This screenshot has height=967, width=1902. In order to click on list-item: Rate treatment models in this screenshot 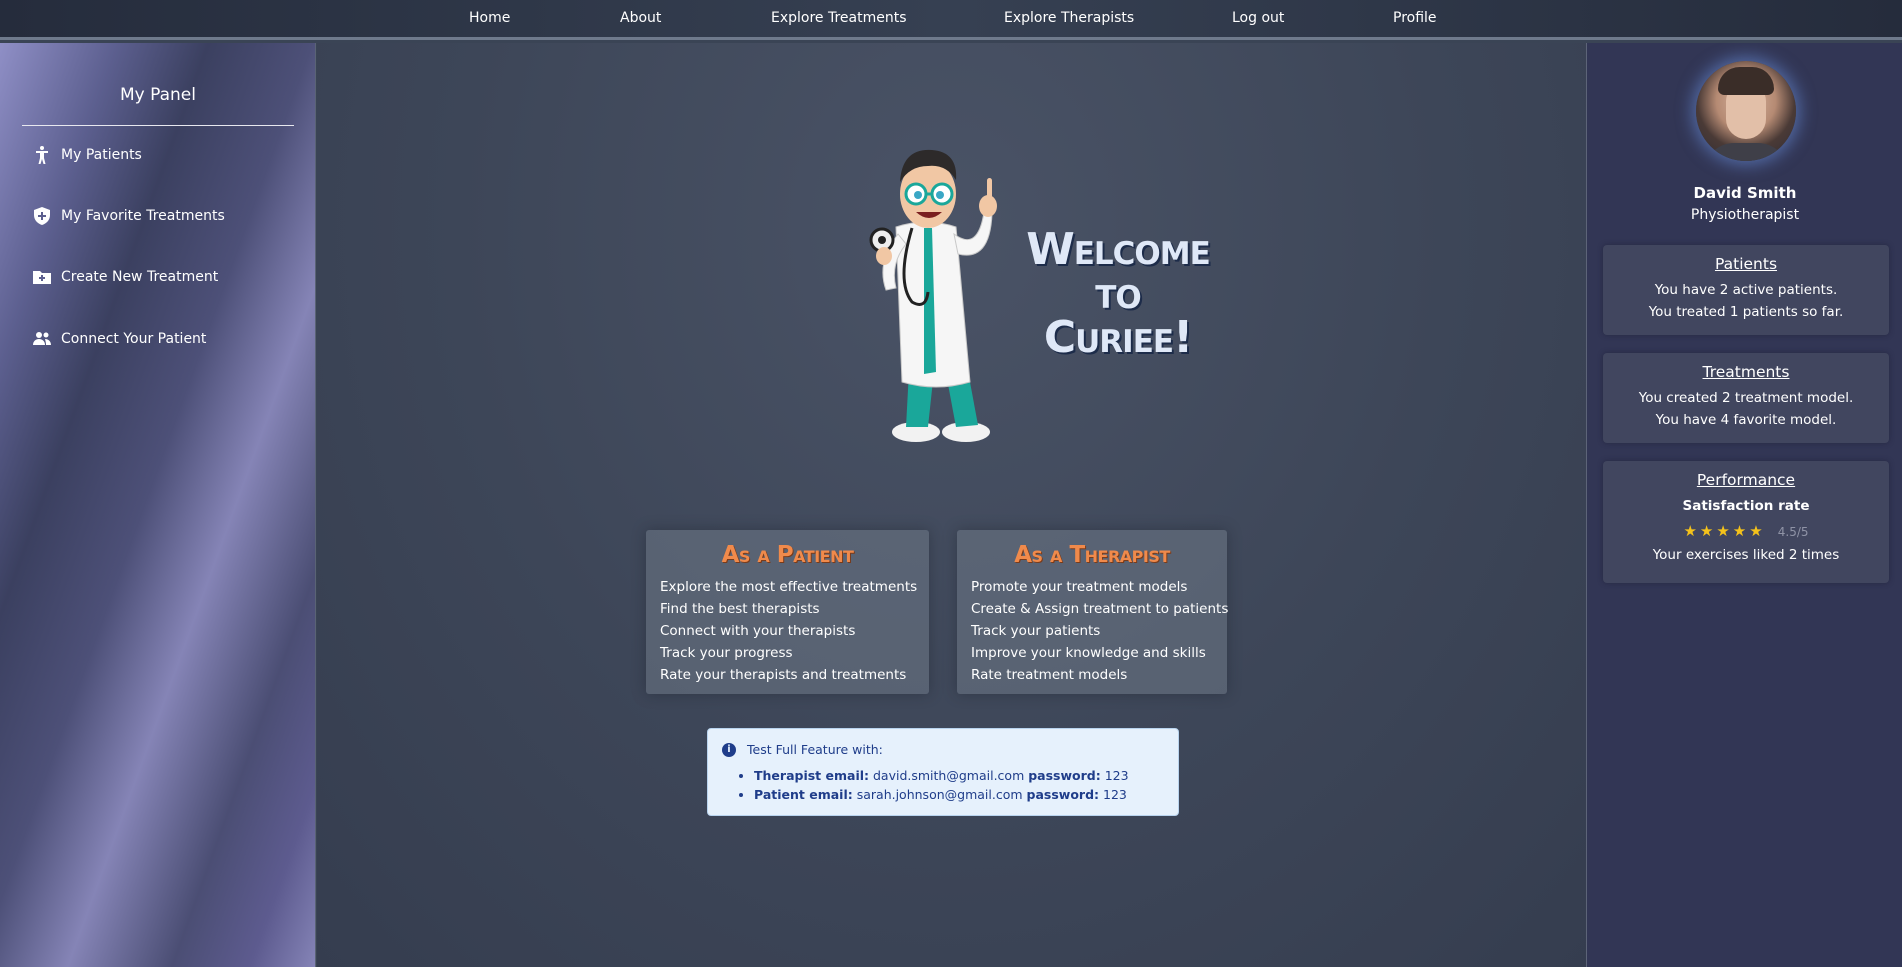, I will do `click(1049, 675)`.